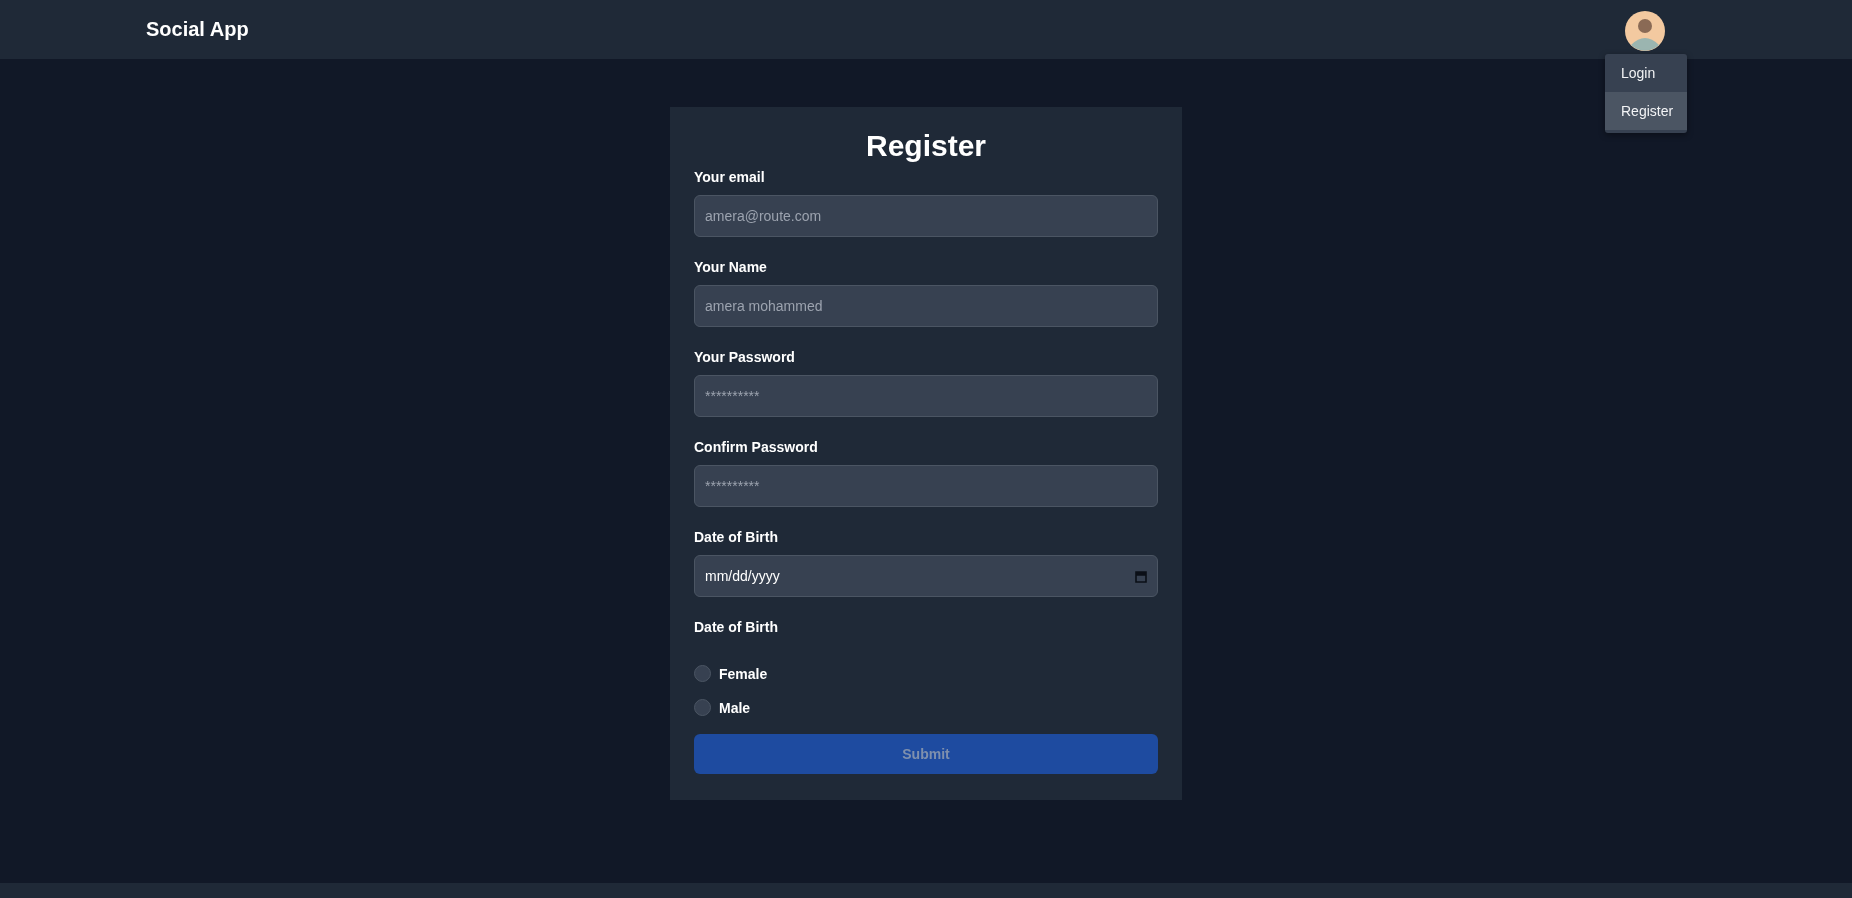  I want to click on field-label: Your email, so click(730, 177).